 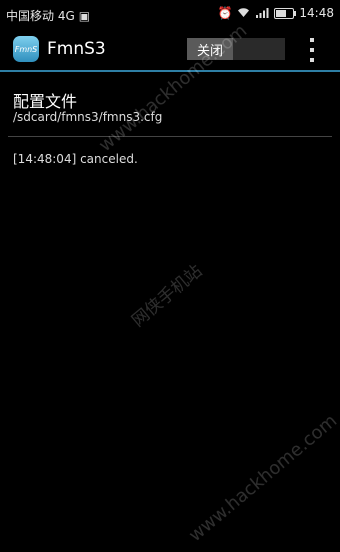 I want to click on status-time: 14:48, so click(x=316, y=13).